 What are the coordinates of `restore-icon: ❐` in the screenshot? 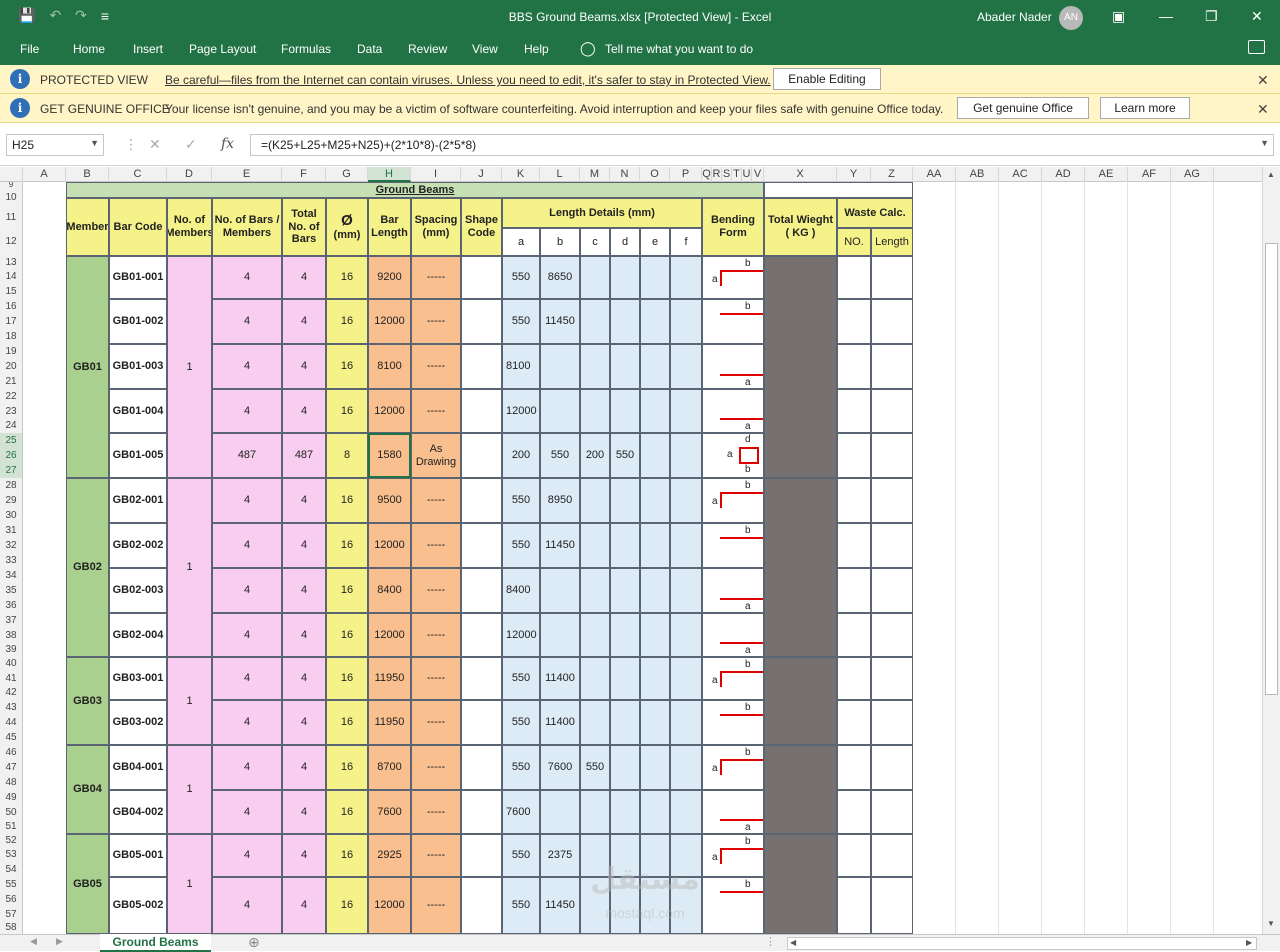 It's located at (1211, 16).